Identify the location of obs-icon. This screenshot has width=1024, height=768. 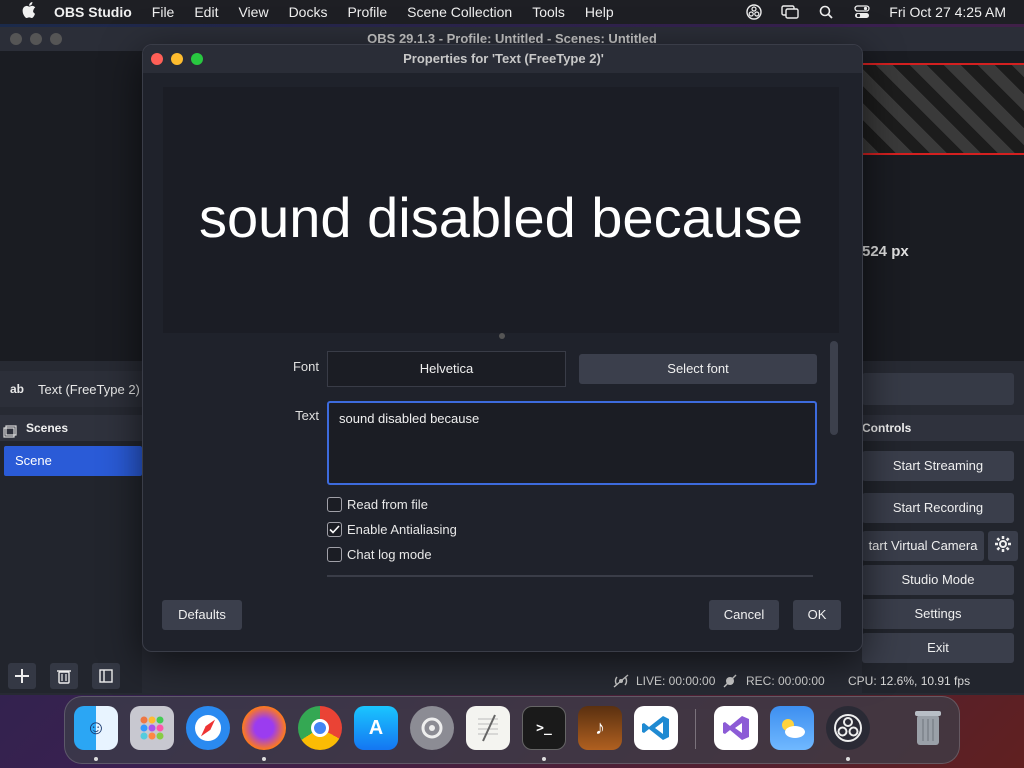
(848, 728).